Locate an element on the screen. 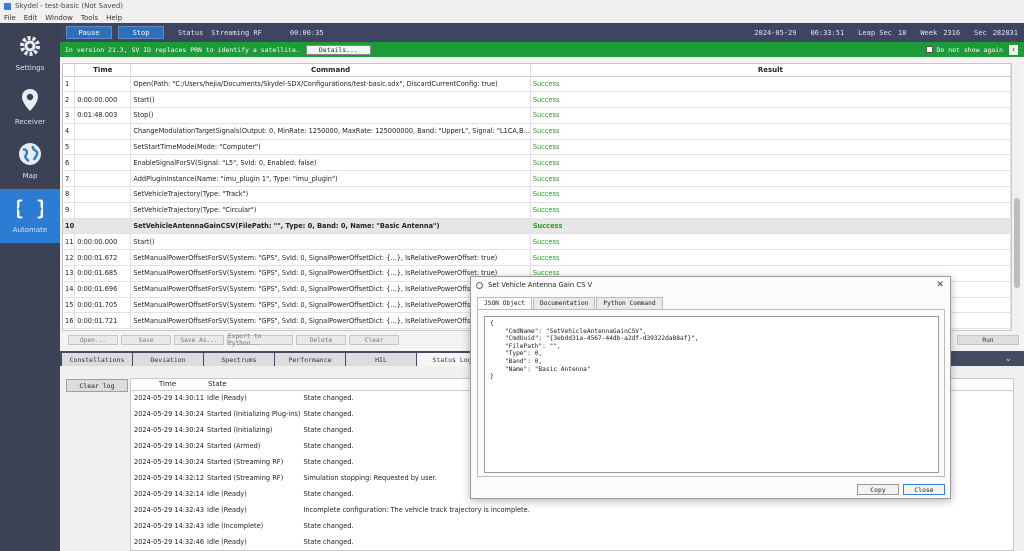  table-row: 2 0:00:00.000 Start() Success is located at coordinates (537, 100).